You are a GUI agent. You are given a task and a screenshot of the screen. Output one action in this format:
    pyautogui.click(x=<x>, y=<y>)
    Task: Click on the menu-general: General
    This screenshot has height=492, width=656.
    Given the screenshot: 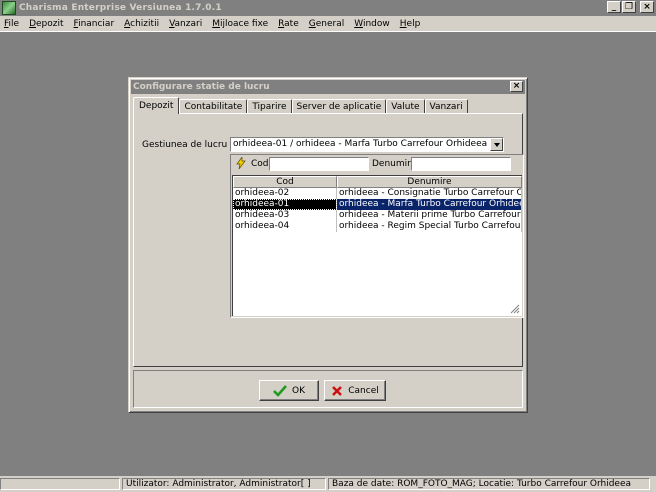 What is the action you would take?
    pyautogui.click(x=327, y=24)
    